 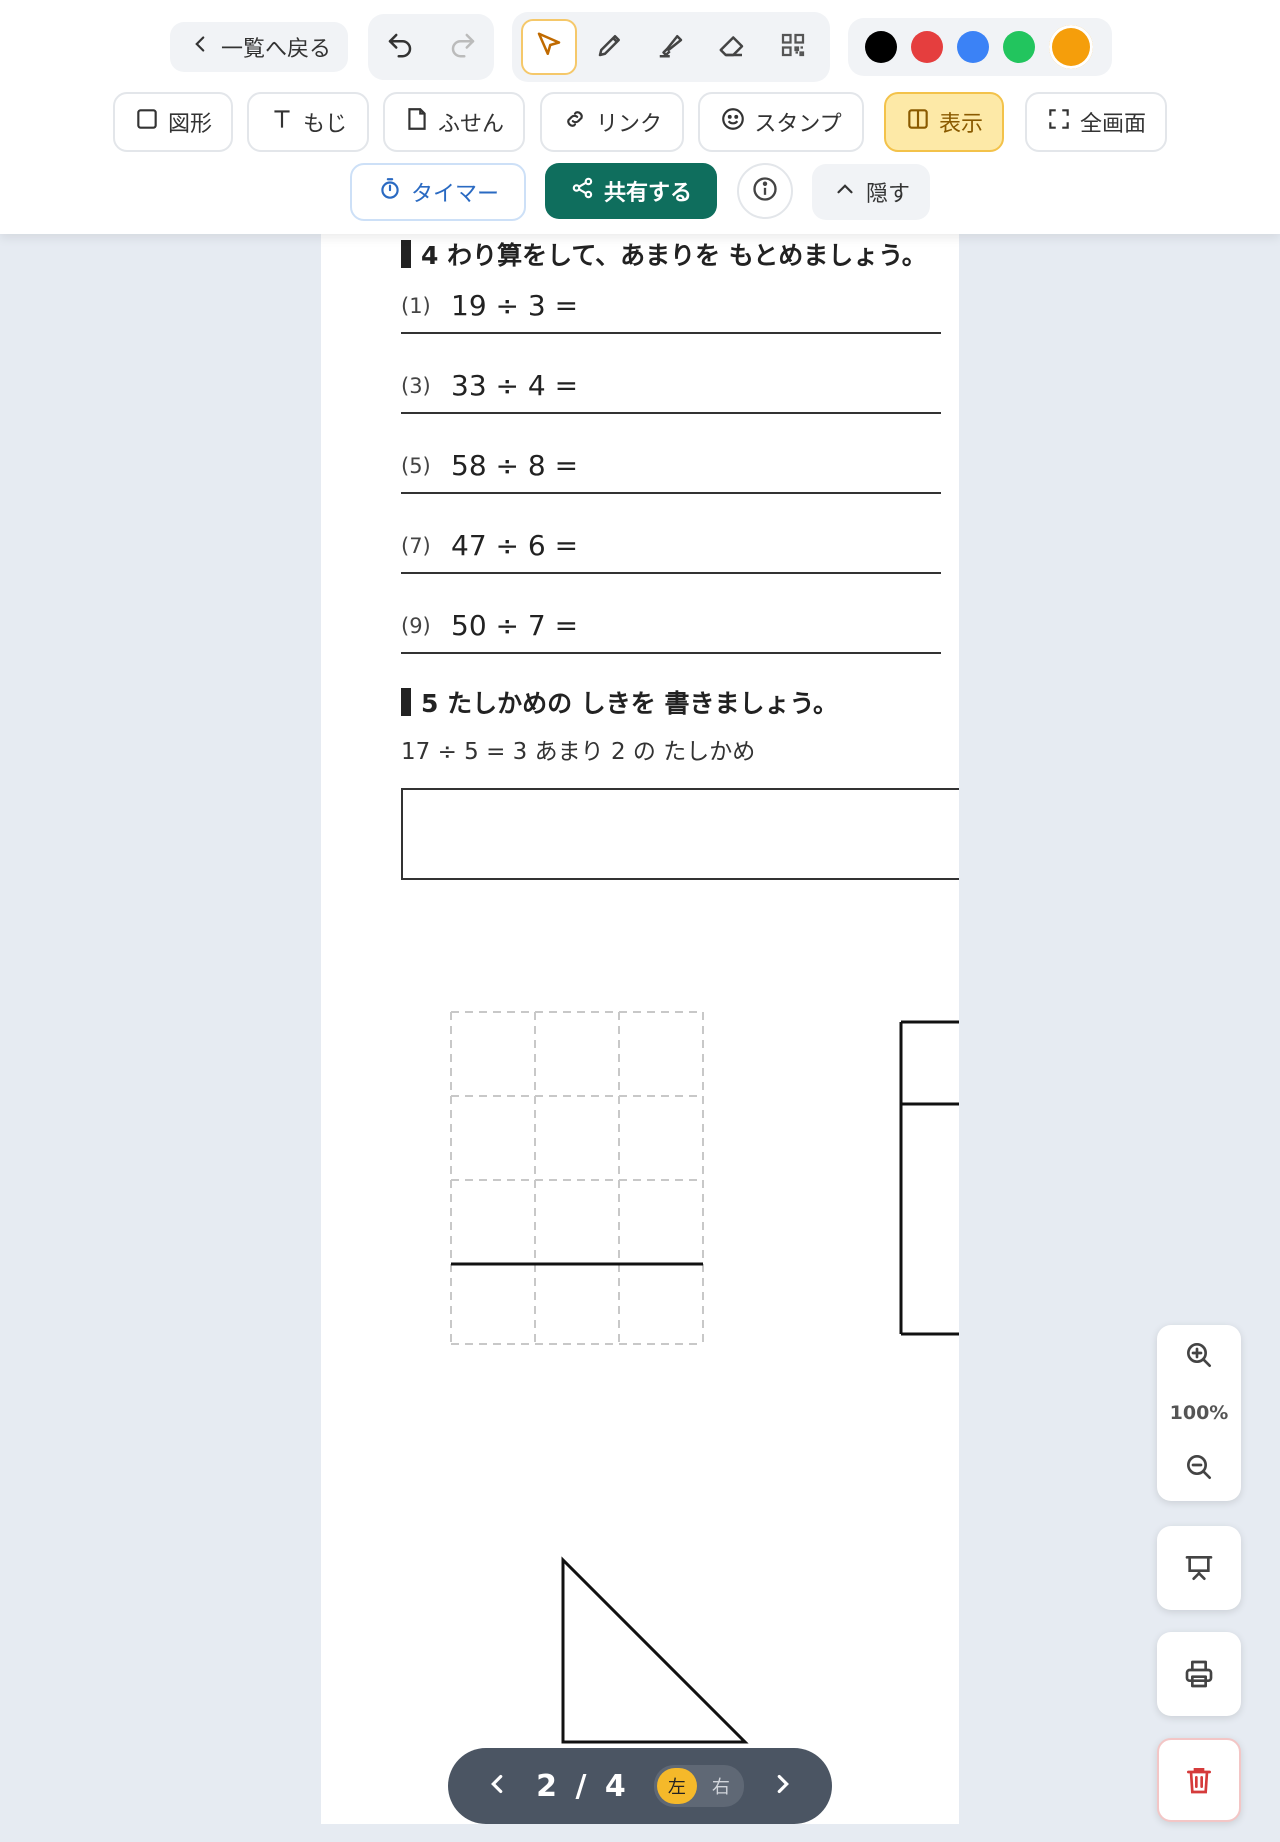 I want to click on division-grid, so click(x=577, y=1178).